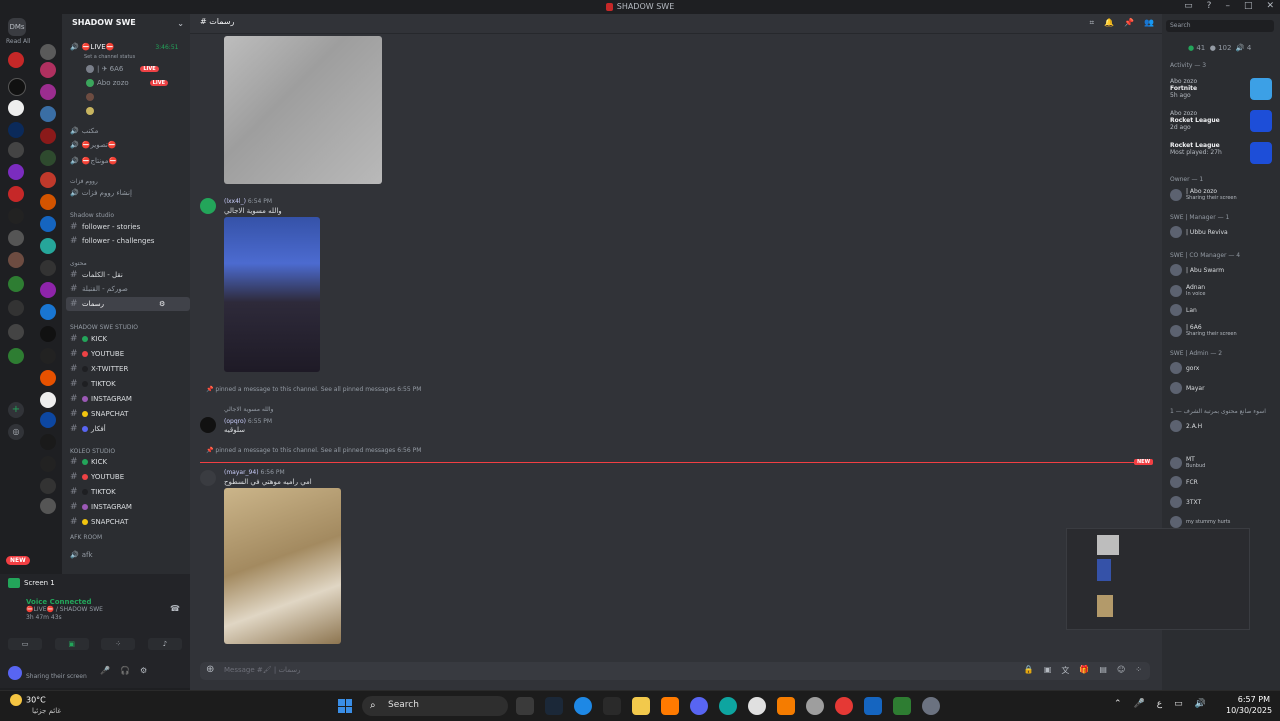 The image size is (1280, 721). I want to click on voice-connected-label: Voice Connected, so click(59, 602).